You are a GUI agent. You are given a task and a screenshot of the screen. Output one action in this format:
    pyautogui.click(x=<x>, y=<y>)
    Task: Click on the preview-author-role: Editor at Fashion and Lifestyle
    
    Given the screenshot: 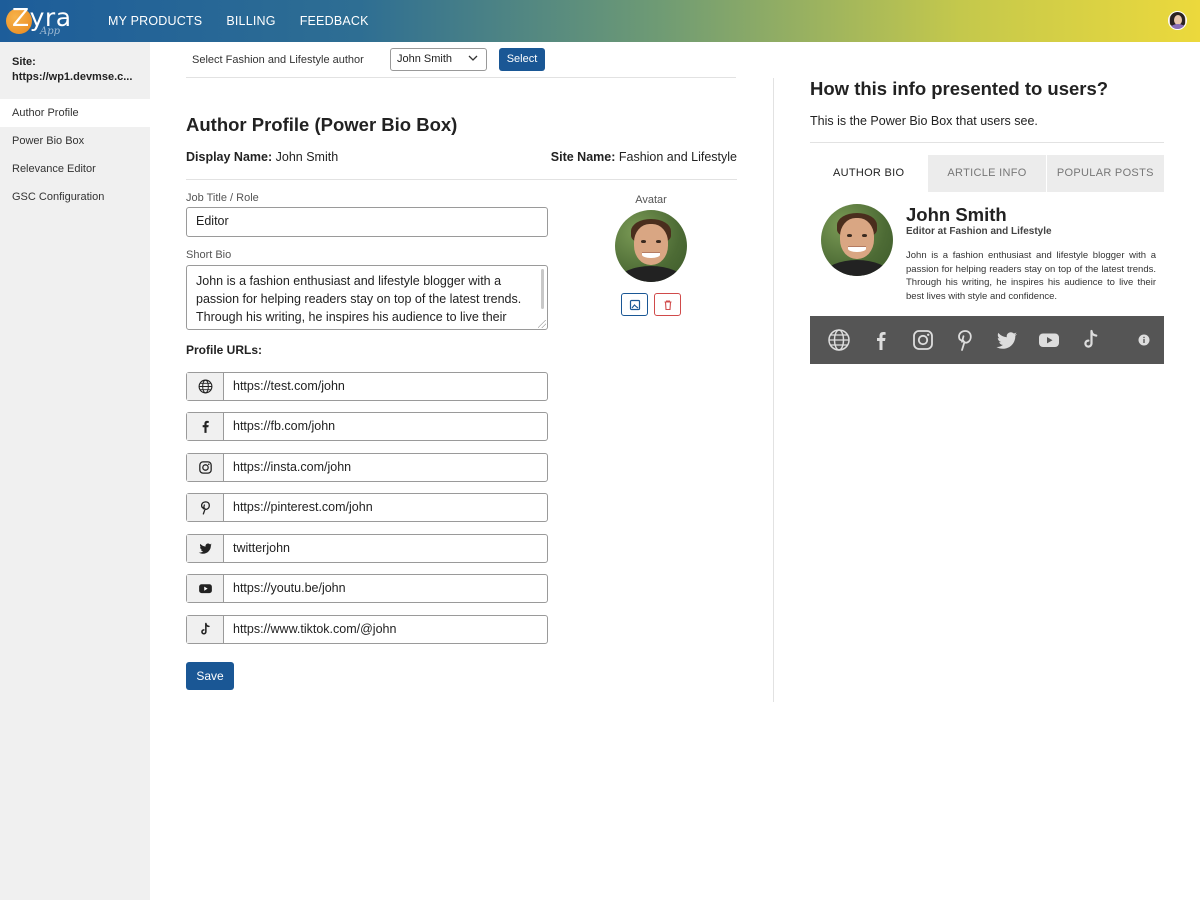 What is the action you would take?
    pyautogui.click(x=979, y=231)
    